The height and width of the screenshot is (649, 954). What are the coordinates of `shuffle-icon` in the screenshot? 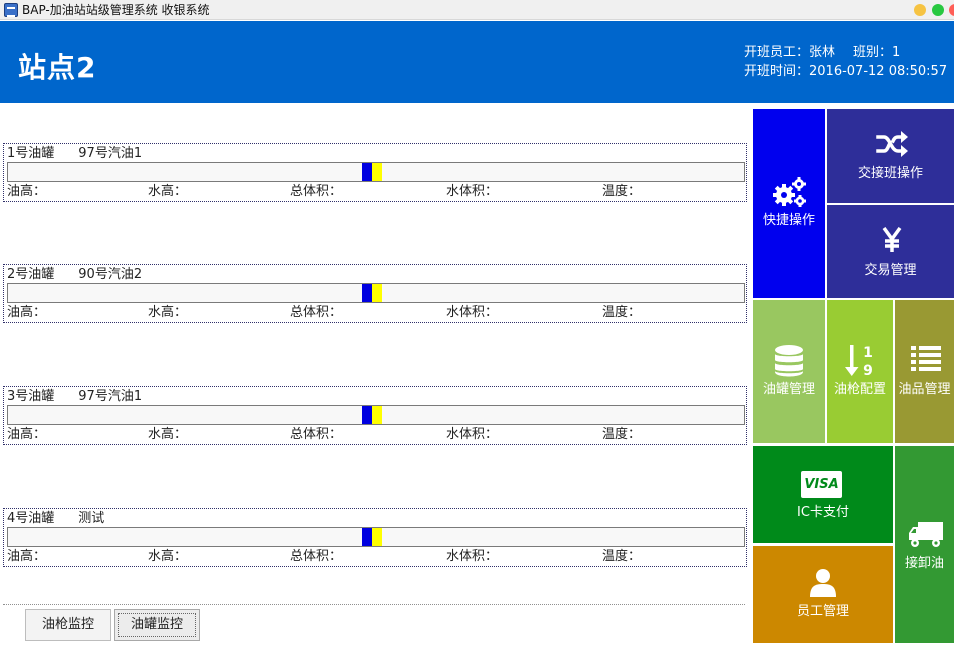 It's located at (892, 144).